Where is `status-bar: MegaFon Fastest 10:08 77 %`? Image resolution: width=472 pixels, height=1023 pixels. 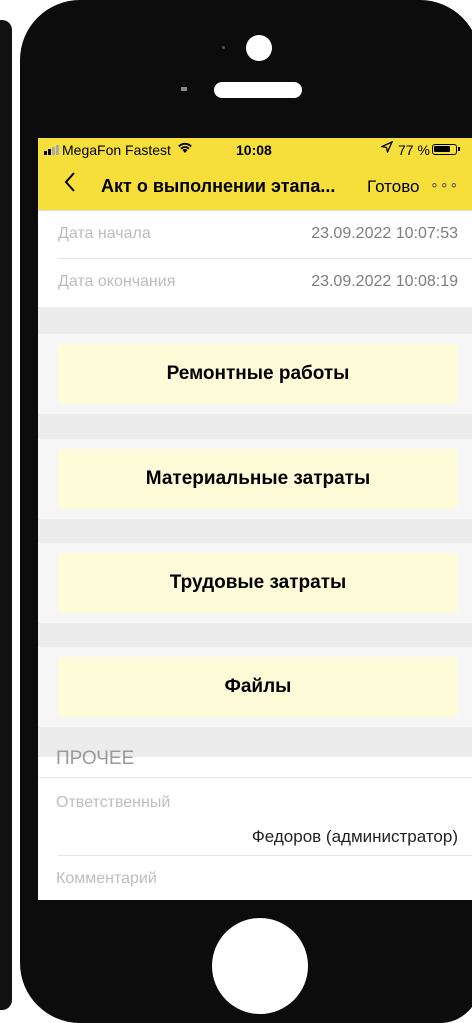 status-bar: MegaFon Fastest 10:08 77 % is located at coordinates (255, 150).